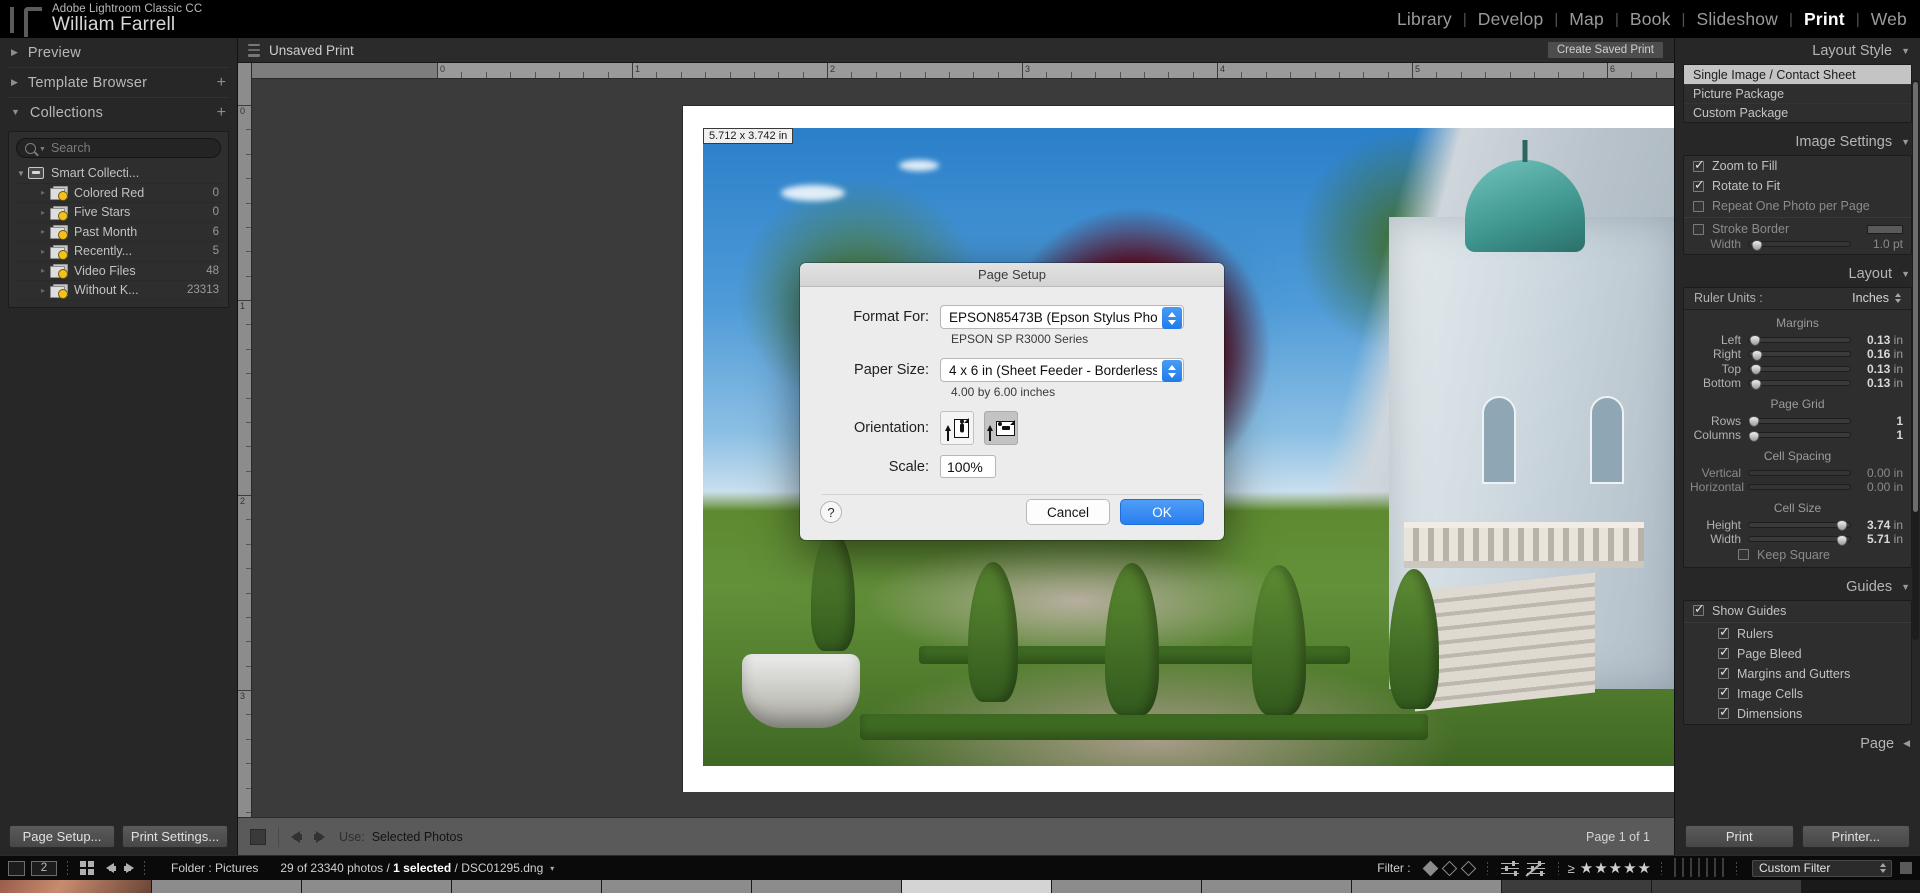  Describe the element at coordinates (111, 868) in the screenshot. I see `go-back-button` at that location.